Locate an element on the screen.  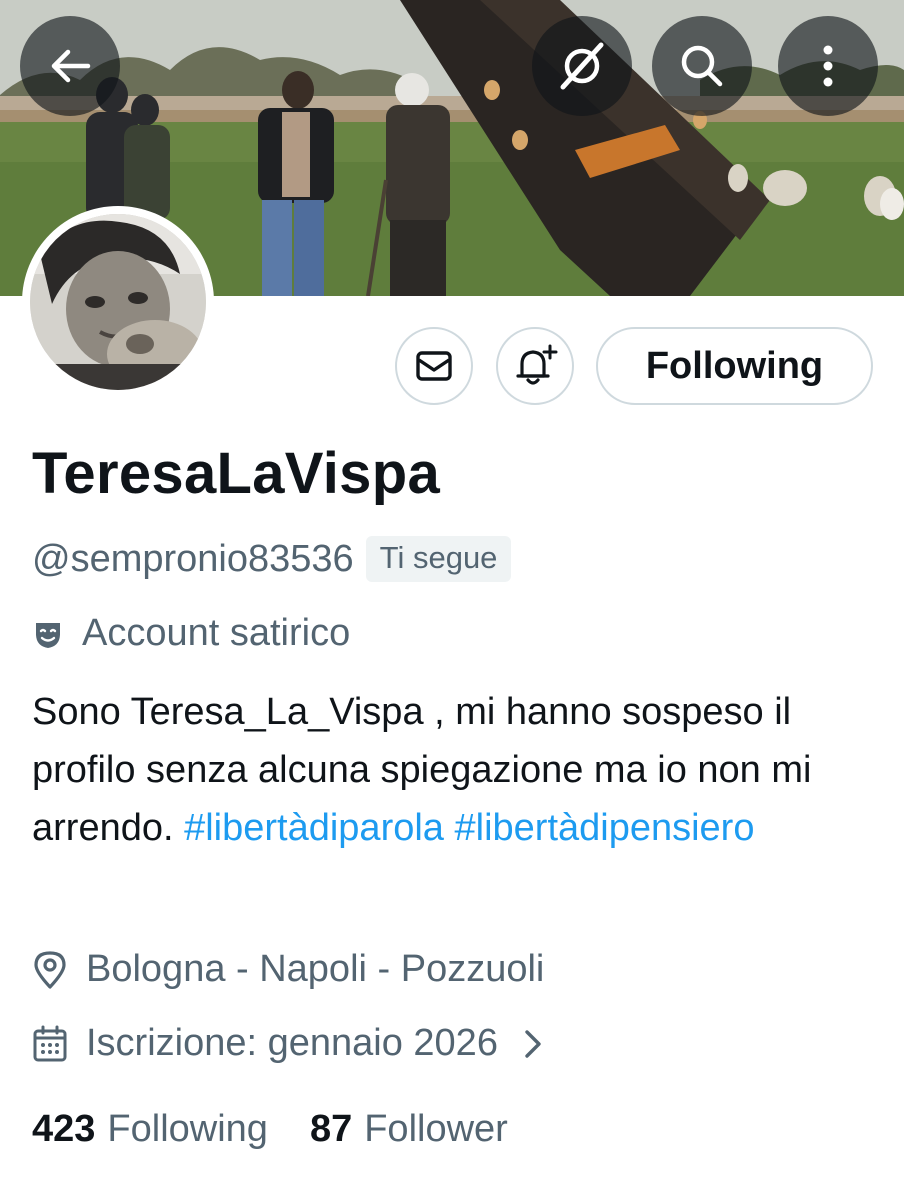
notifications-button is located at coordinates (535, 366).